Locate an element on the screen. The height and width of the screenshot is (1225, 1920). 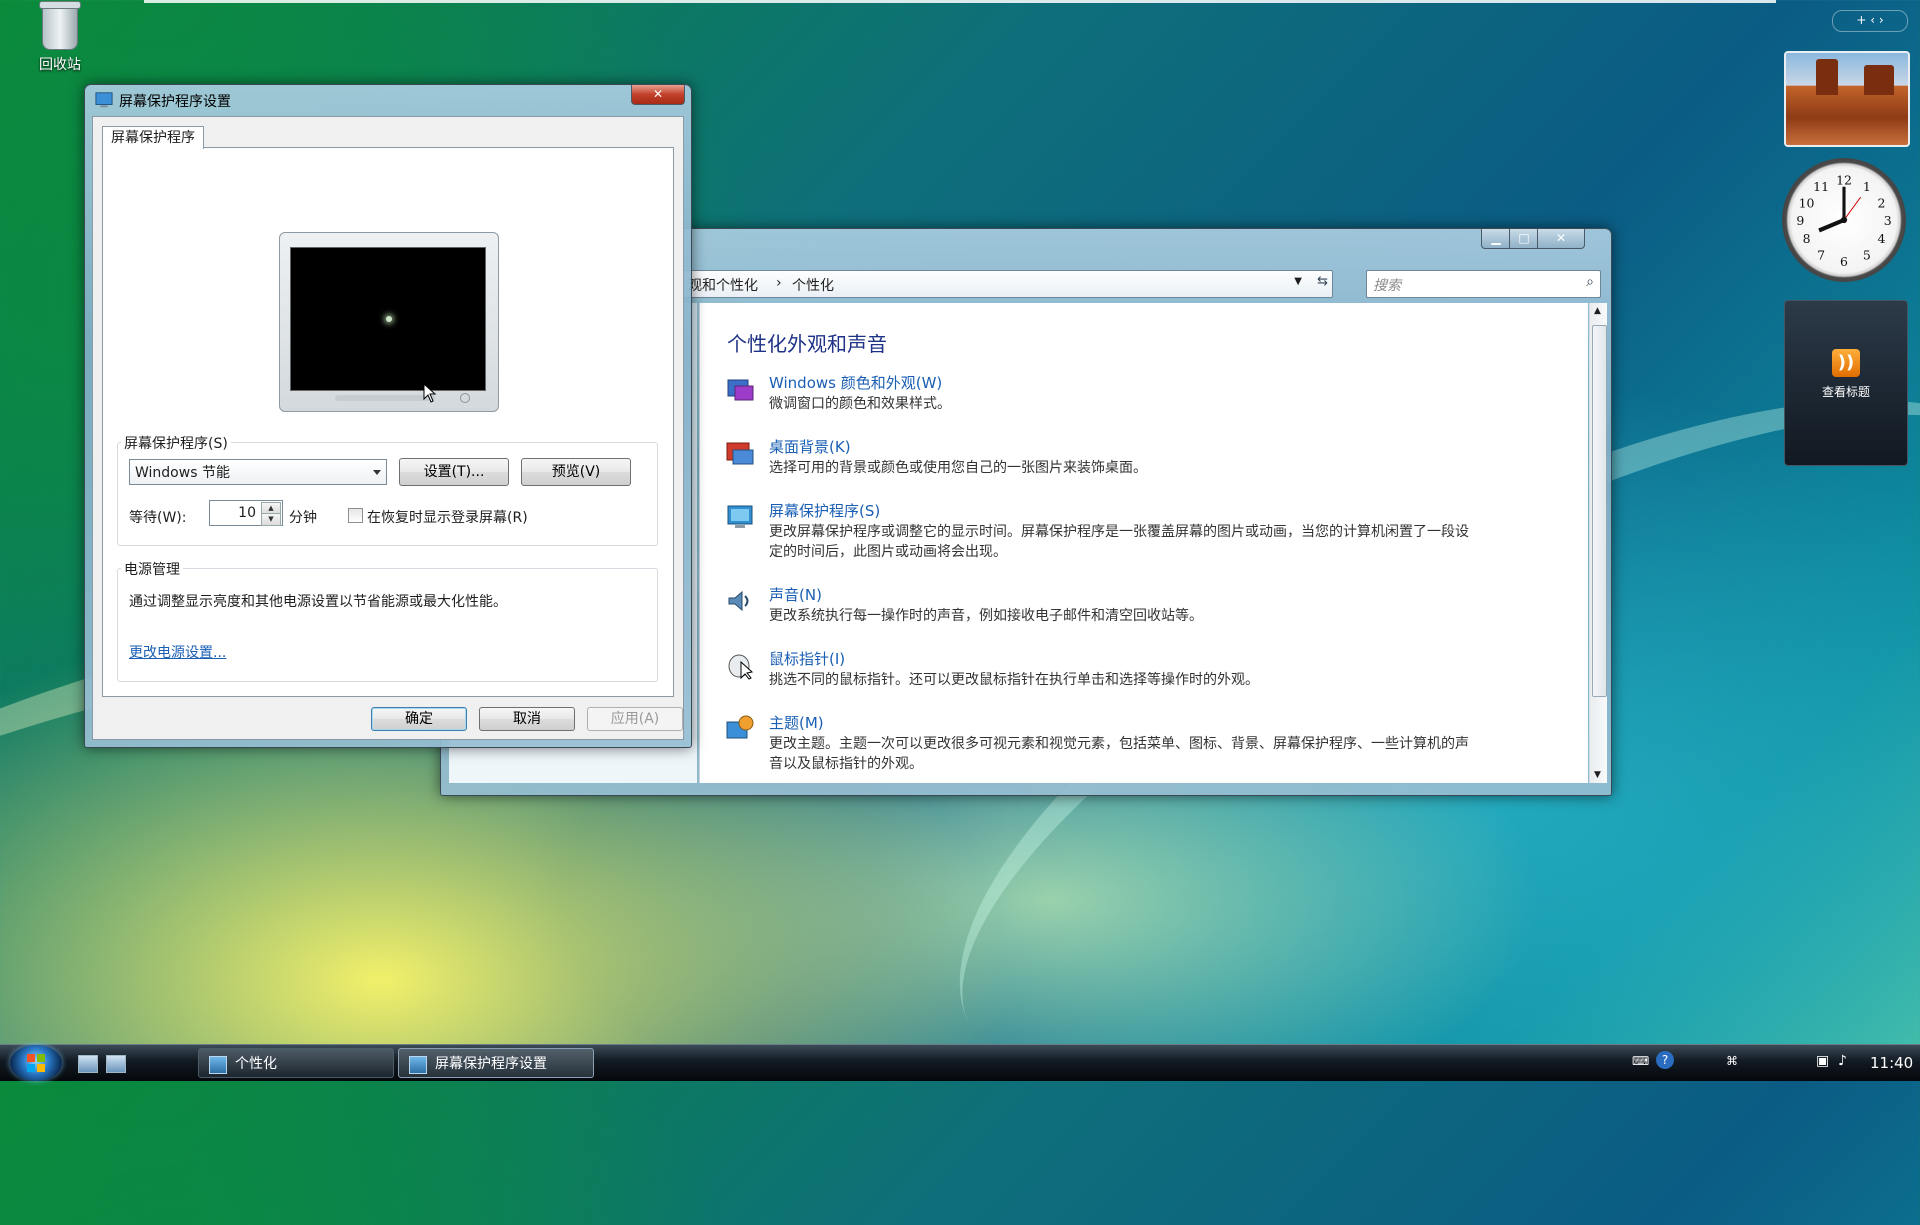
svg-text: 9 is located at coordinates (1800, 220).